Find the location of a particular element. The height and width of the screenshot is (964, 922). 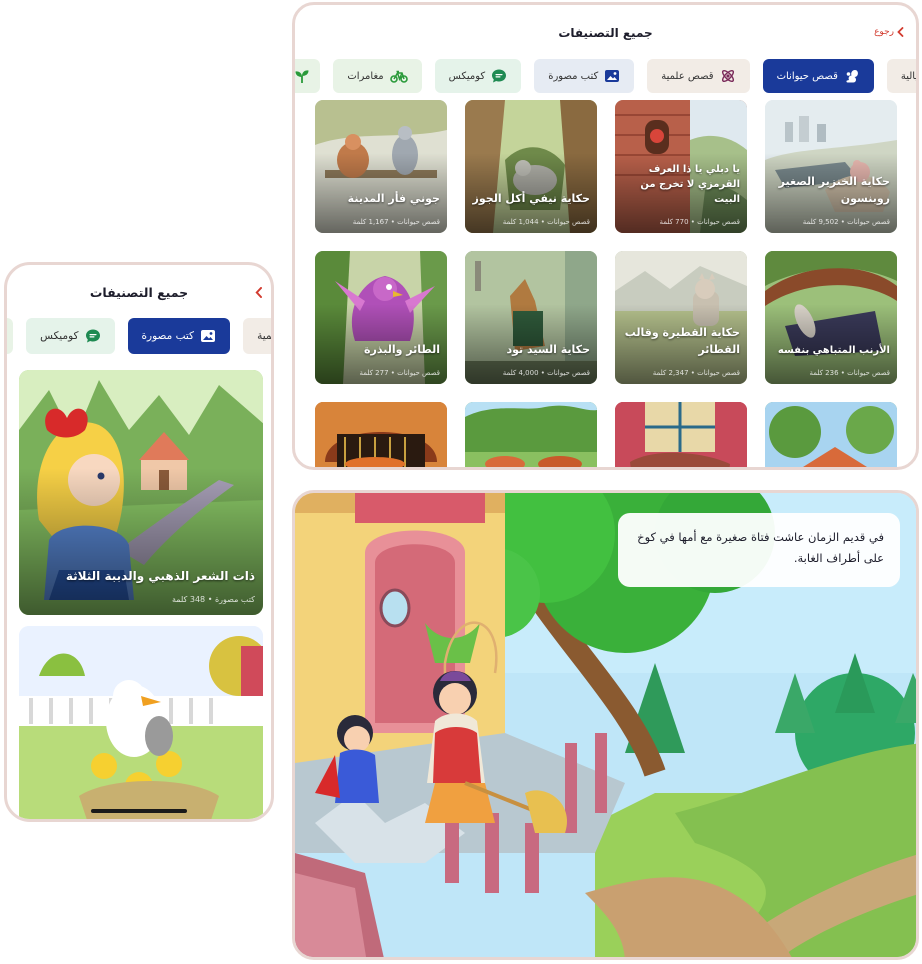

chip-label: تاريخية خيالية is located at coordinates (909, 76).